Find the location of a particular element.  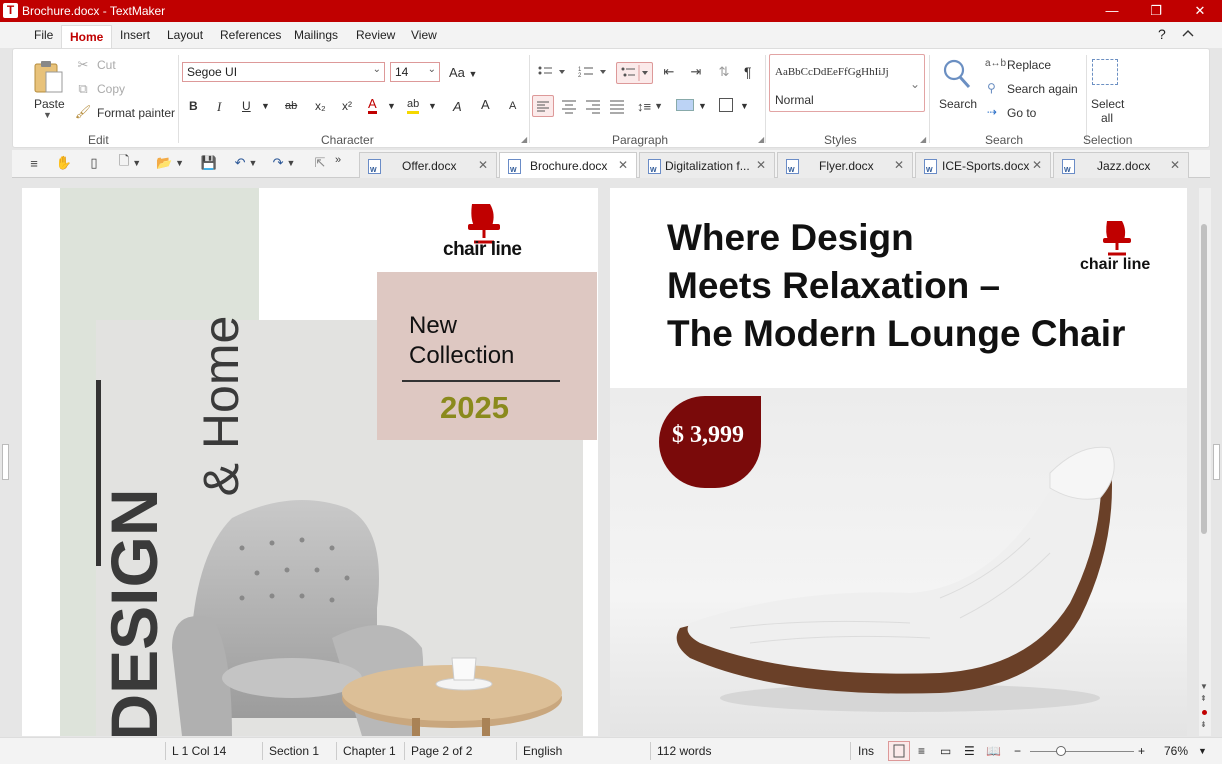

change-case-button: Aa ▼ is located at coordinates (463, 72).